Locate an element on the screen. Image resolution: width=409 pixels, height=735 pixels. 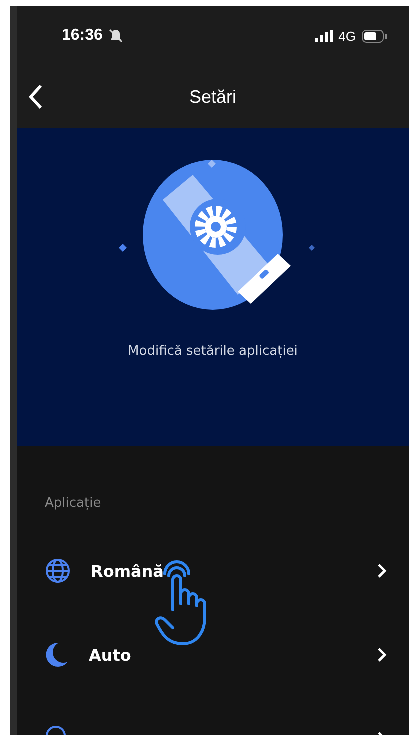
screen-title: Setări is located at coordinates (213, 97).